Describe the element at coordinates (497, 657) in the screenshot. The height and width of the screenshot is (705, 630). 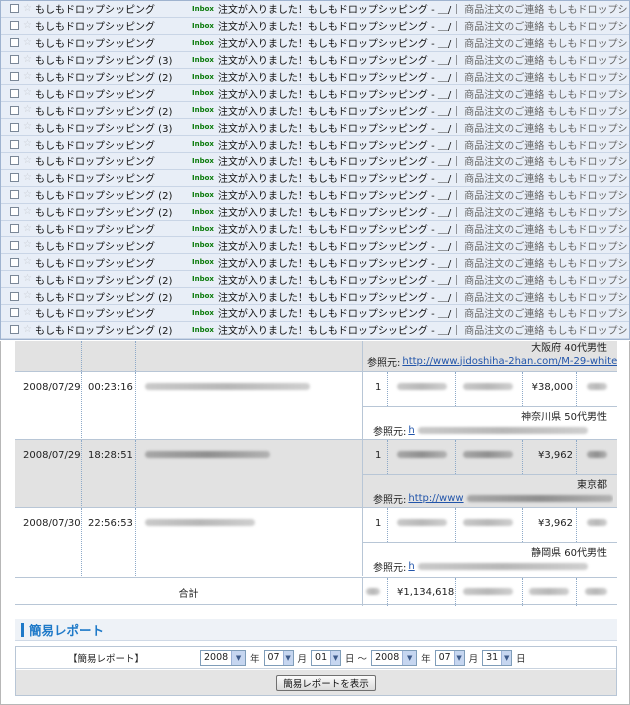
I see `to-day-select: 31 ▼` at that location.